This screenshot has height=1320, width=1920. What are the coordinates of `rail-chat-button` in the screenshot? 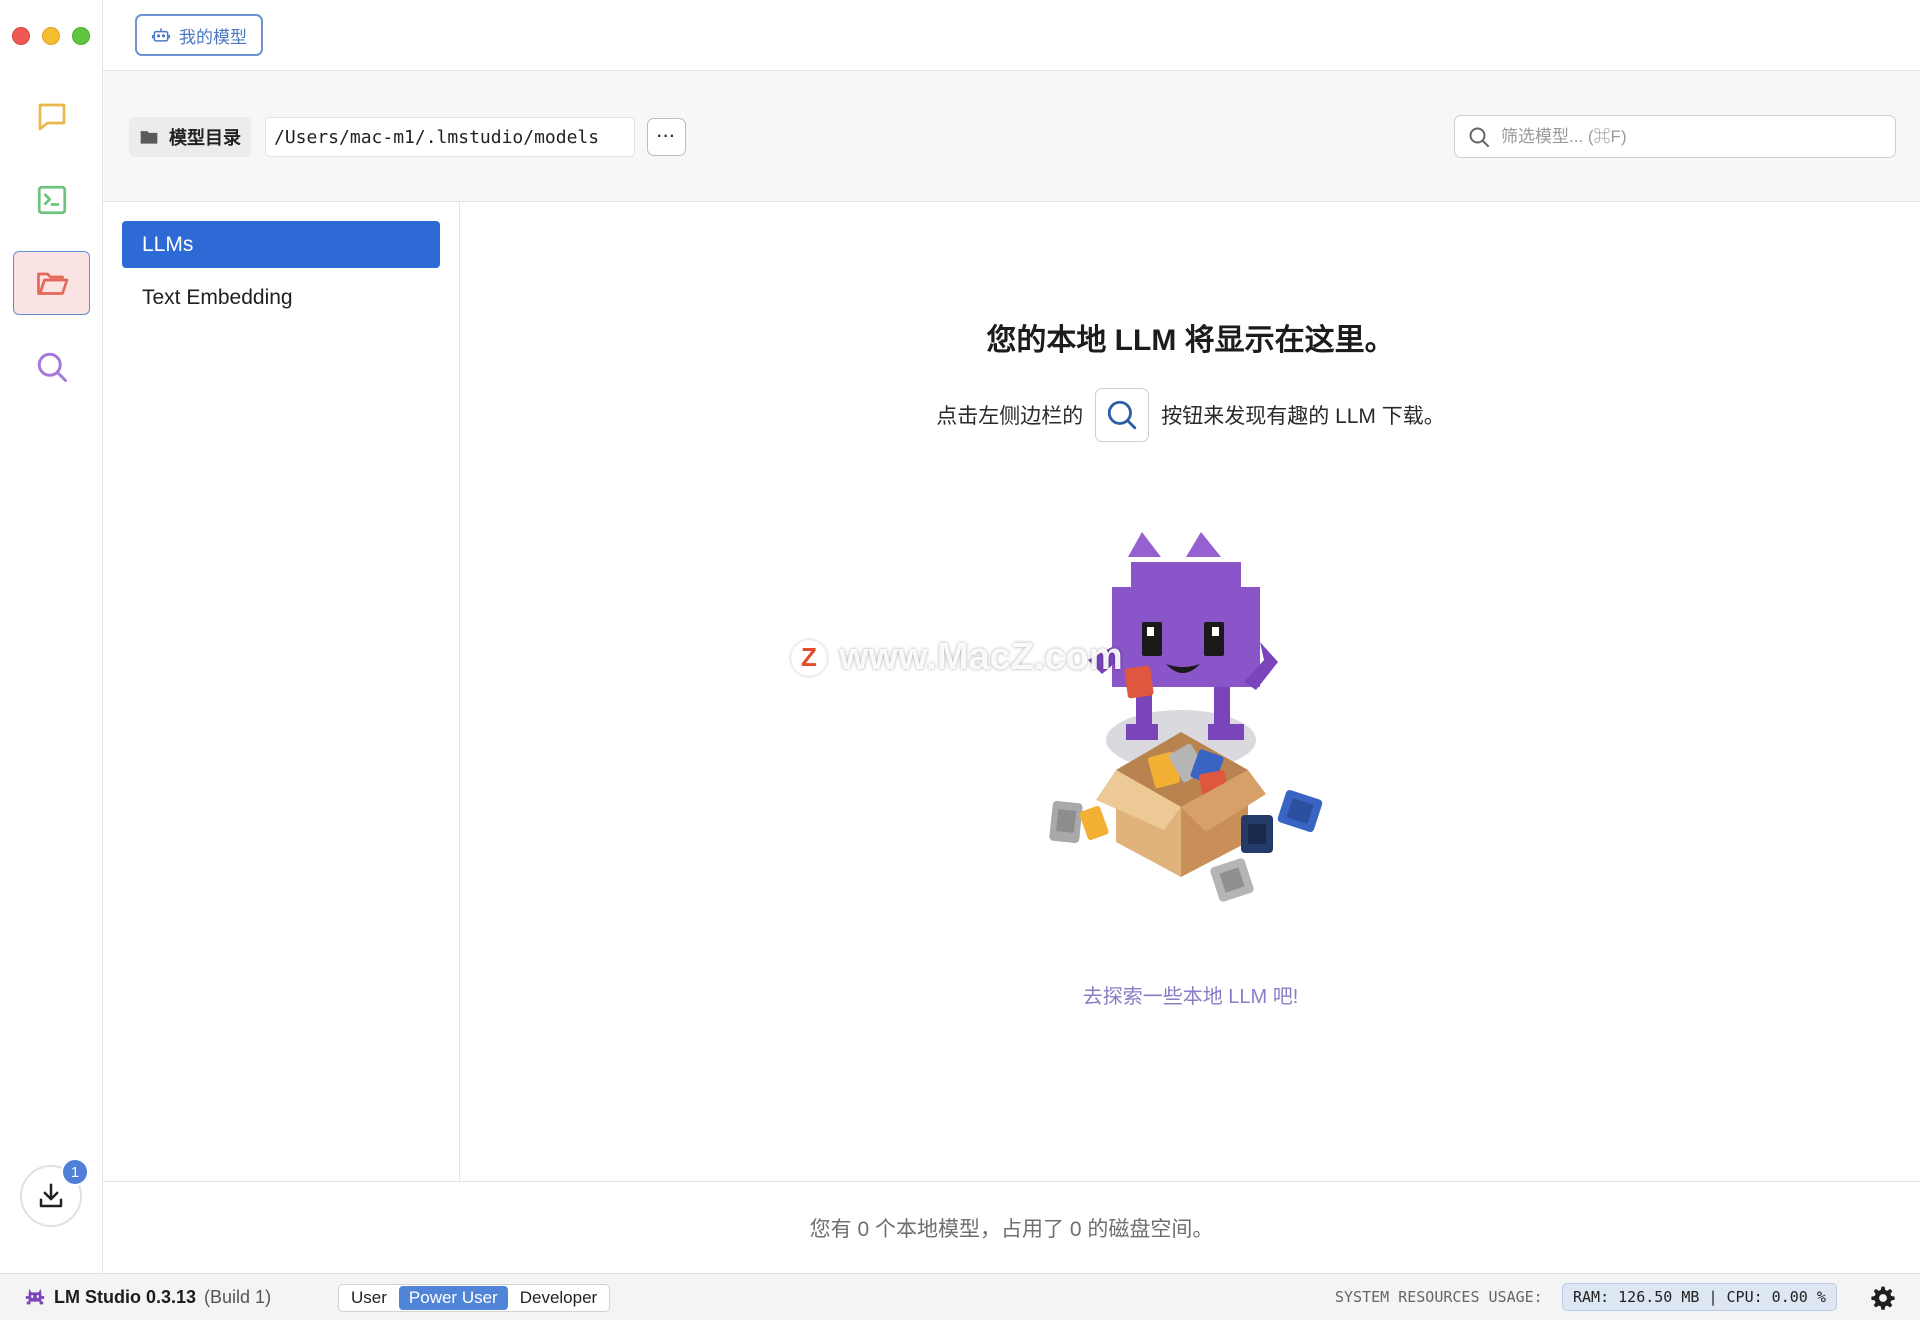 It's located at (51, 117).